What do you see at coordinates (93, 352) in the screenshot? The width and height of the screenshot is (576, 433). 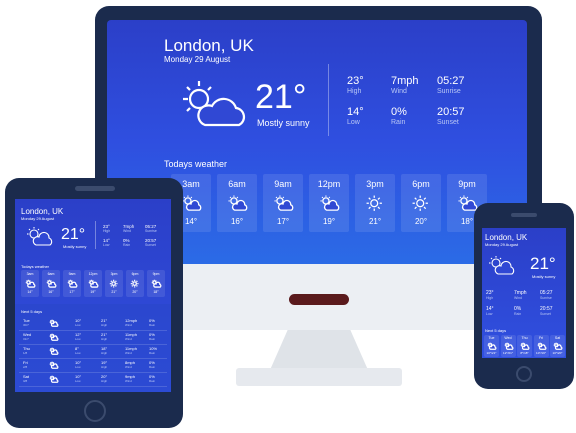 I see `day-row: Thu 1/8 8° Low 18° High 11mph Wind 10% Rain` at bounding box center [93, 352].